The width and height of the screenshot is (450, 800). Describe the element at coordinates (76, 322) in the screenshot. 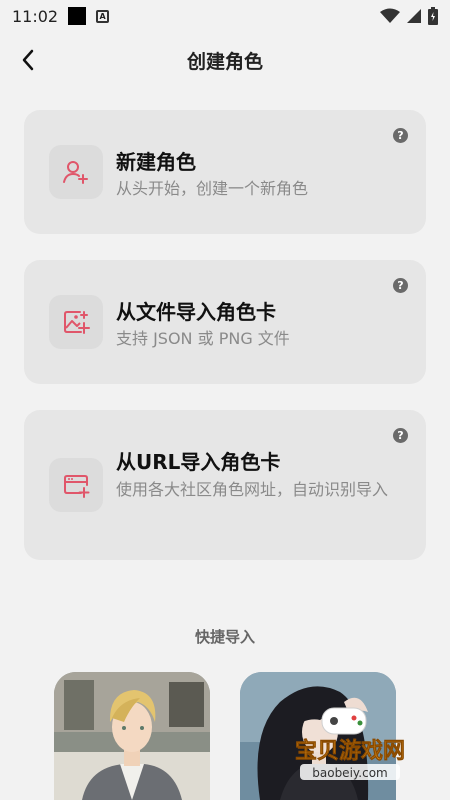

I see `image-add-icon` at that location.